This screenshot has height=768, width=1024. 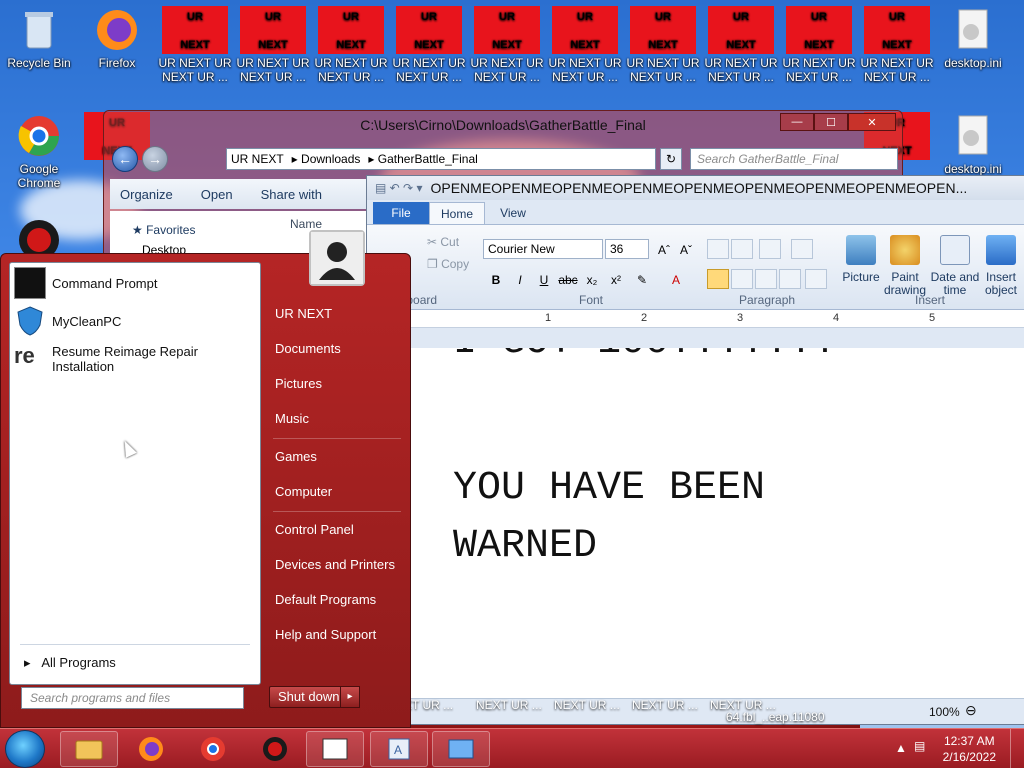 What do you see at coordinates (330, 159) in the screenshot?
I see `breadcrumb-1: Downloads` at bounding box center [330, 159].